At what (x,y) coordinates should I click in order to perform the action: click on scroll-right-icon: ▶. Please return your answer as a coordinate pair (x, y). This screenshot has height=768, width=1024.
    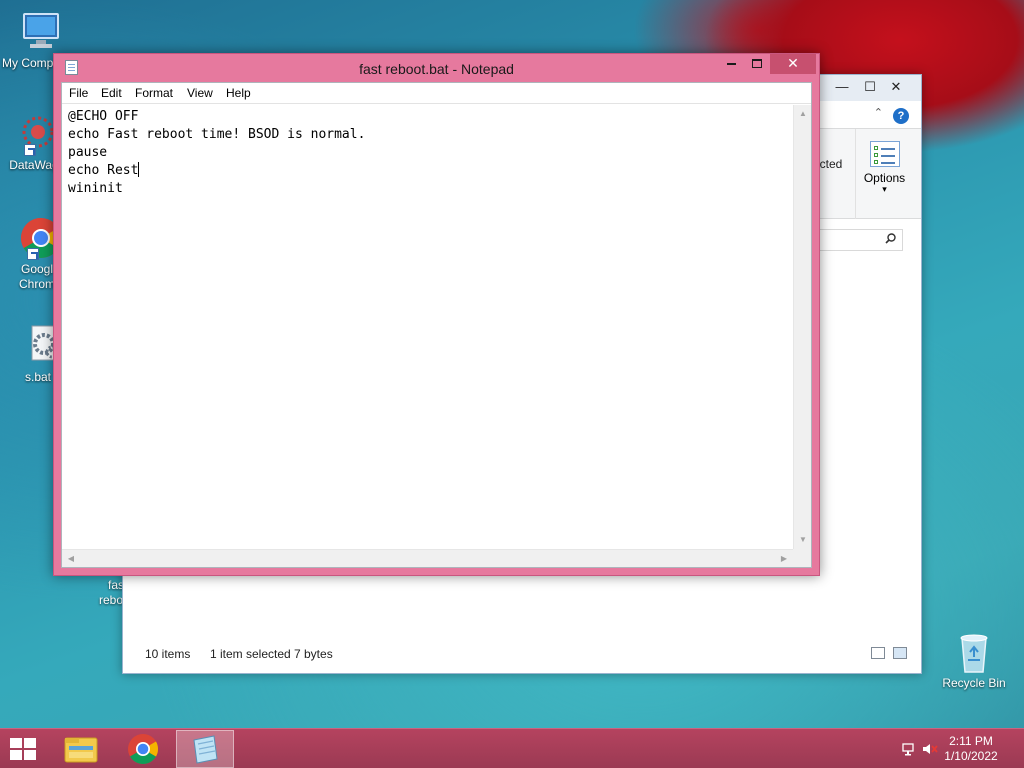
    Looking at the image, I should click on (784, 559).